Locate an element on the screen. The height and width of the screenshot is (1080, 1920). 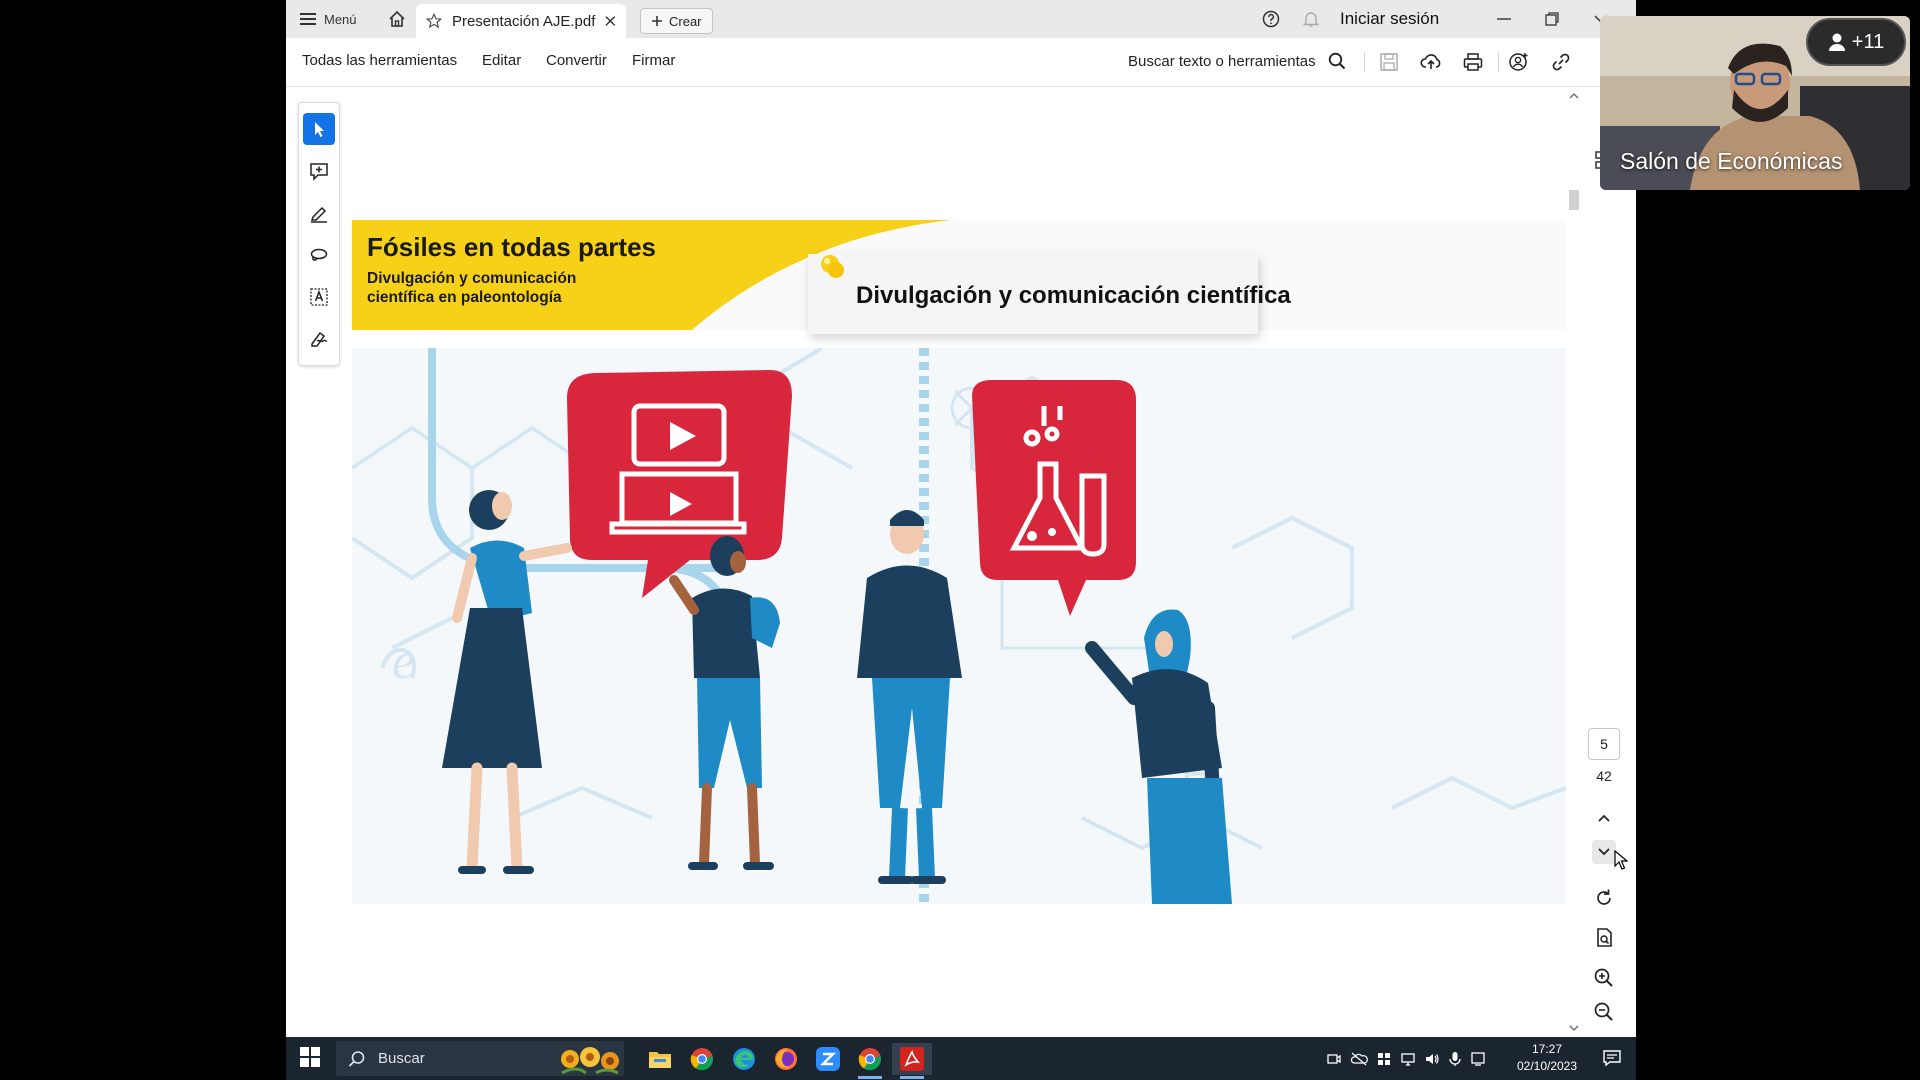
zoom-icon is located at coordinates (828, 1059).